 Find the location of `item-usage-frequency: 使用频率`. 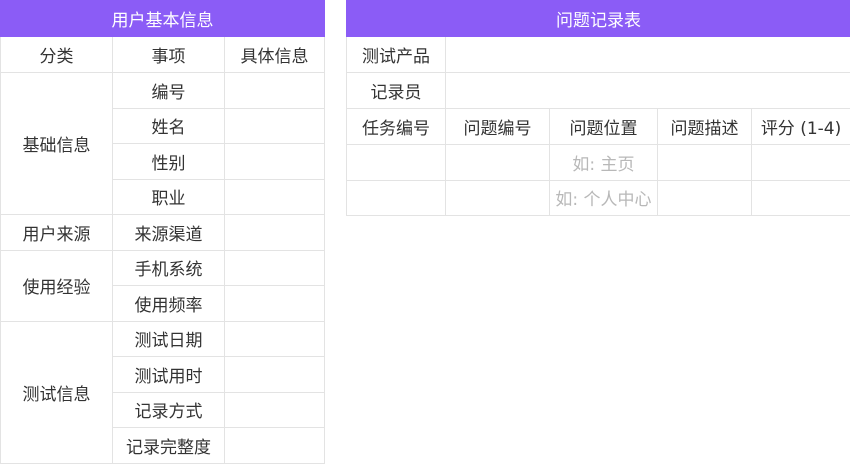

item-usage-frequency: 使用频率 is located at coordinates (169, 304).